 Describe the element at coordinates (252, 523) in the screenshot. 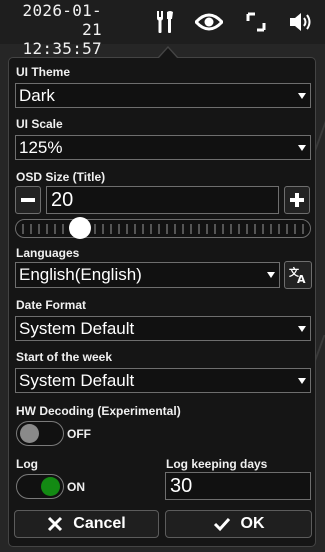

I see `ok-label: OK` at that location.